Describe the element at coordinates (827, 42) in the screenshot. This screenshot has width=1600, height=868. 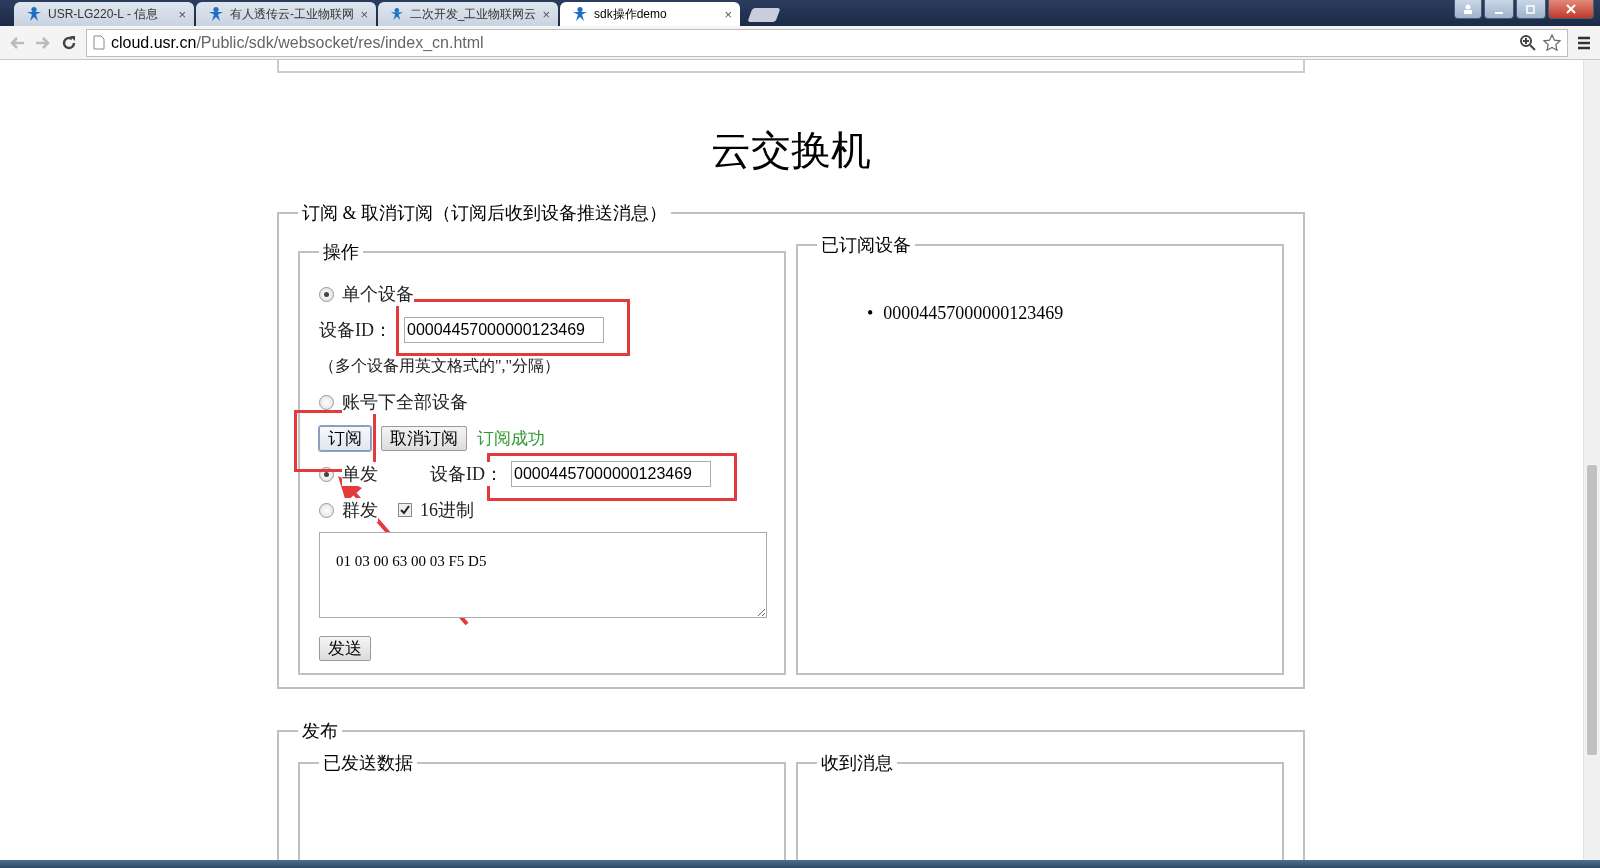
I see `address-bar: cloud.usr.cn/Public/sdk/websocket/res/index_cn.html` at that location.